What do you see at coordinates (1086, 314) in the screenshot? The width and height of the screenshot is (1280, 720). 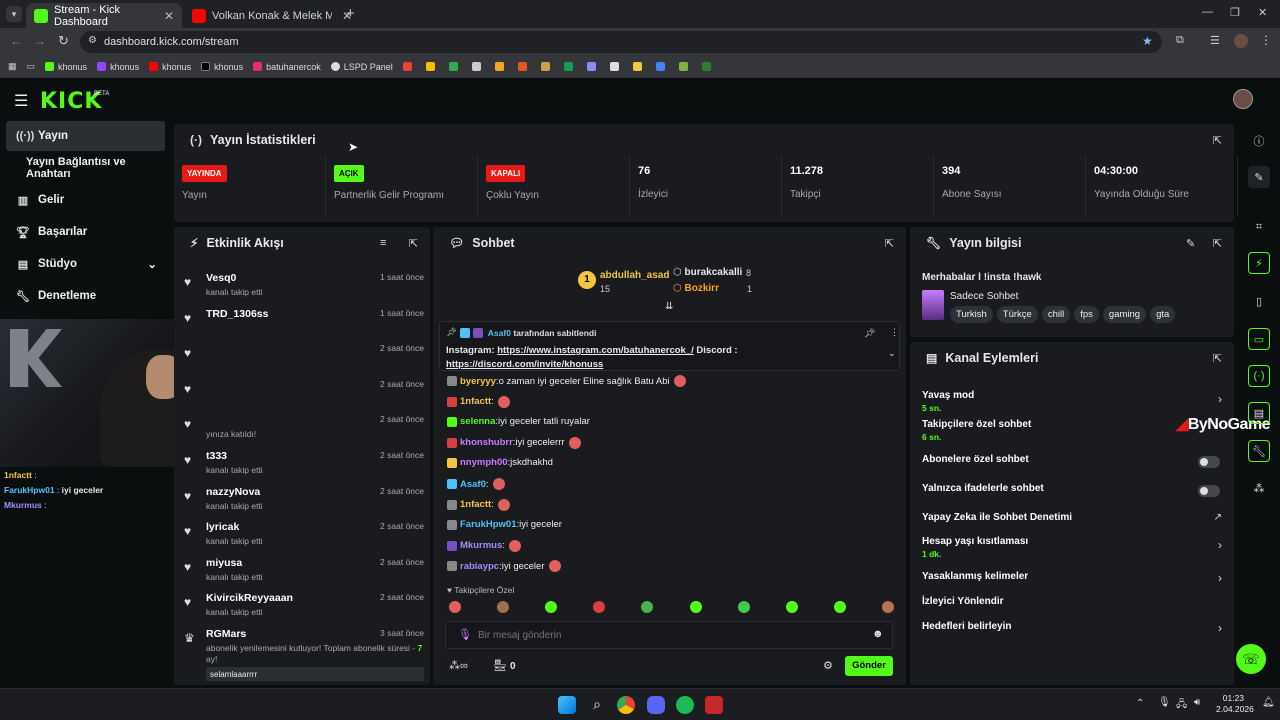 I see `tag-chip: fps` at bounding box center [1086, 314].